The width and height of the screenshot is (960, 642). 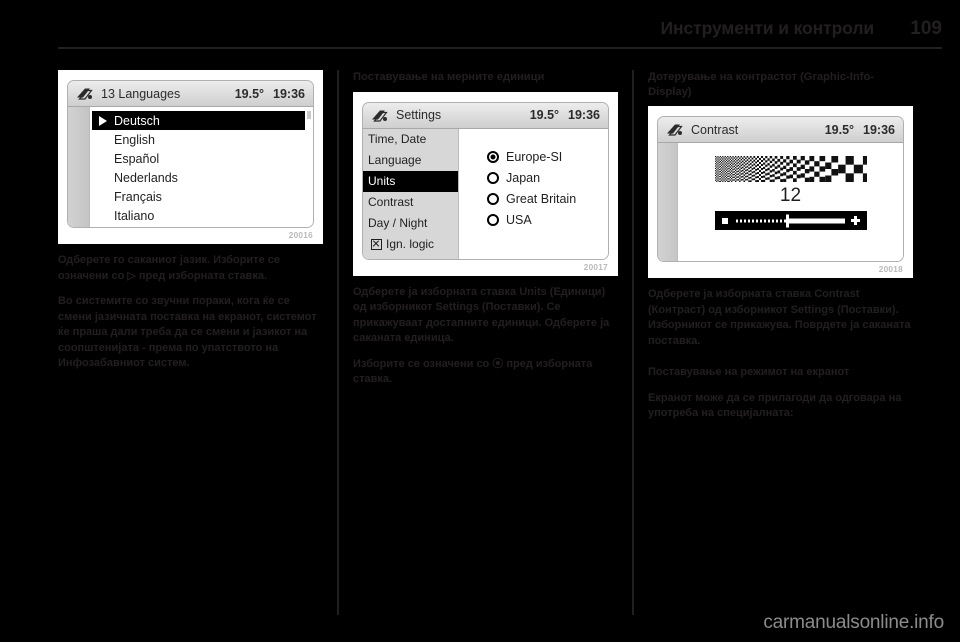 I want to click on site-watermark: carmanualsonline.info, so click(x=853, y=622).